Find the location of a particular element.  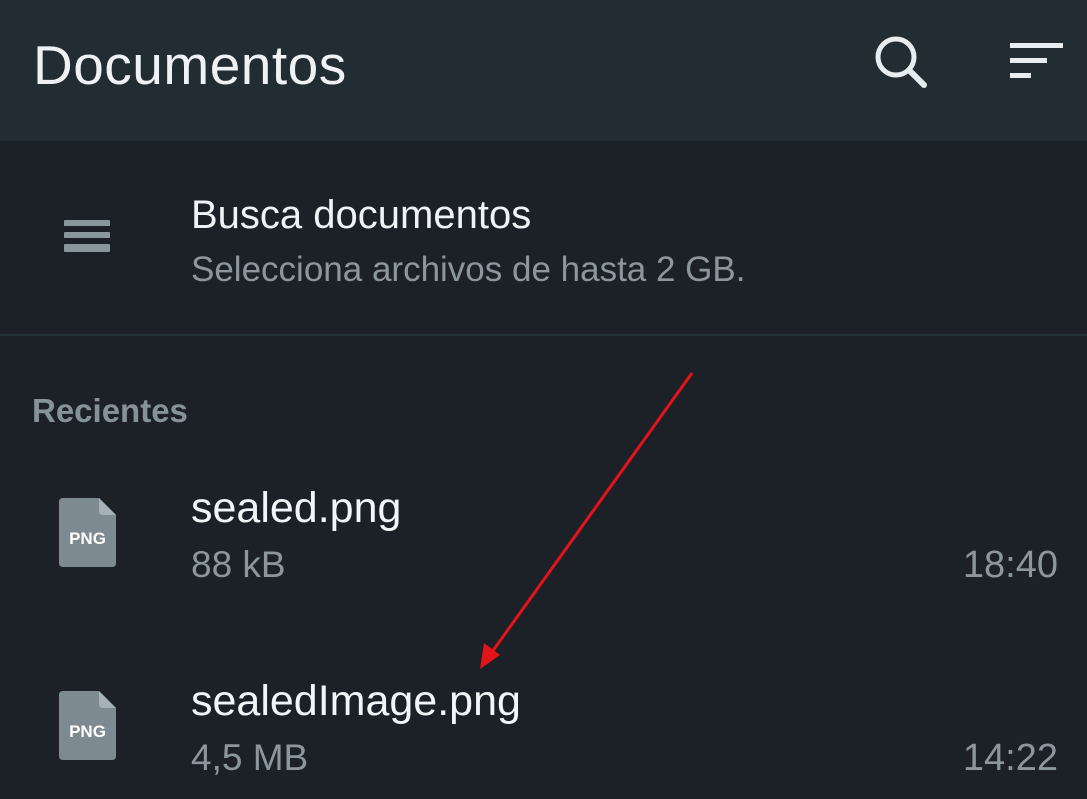

search-button is located at coordinates (901, 62).